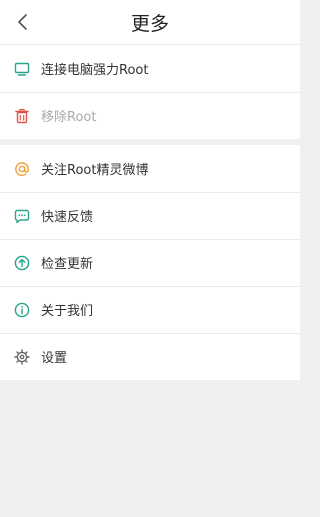 The width and height of the screenshot is (320, 517). I want to click on check-update-item: 检查更新, so click(150, 262).